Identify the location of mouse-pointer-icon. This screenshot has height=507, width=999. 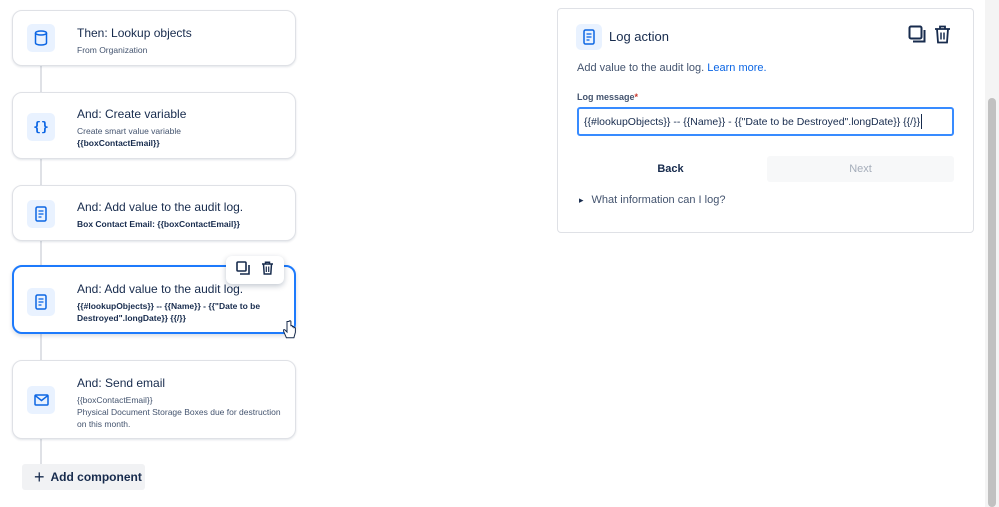
(289, 329).